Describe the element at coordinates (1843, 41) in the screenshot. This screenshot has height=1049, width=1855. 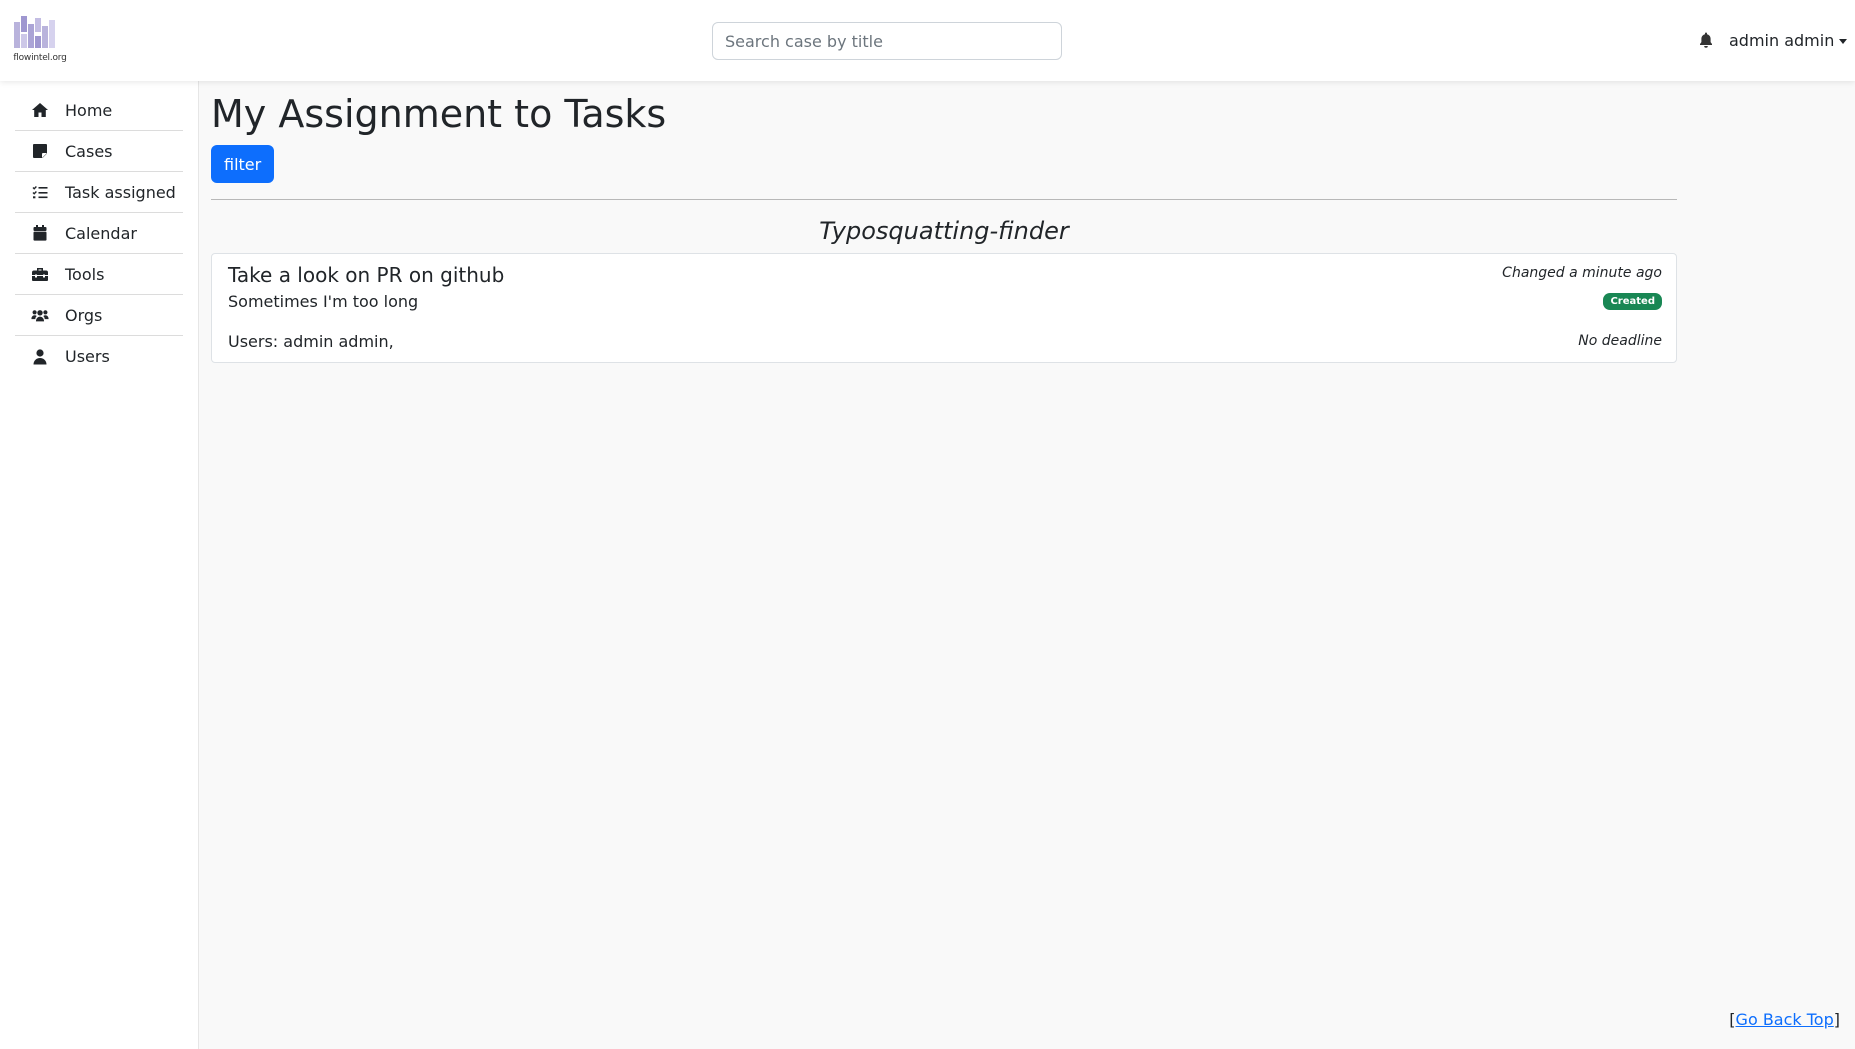
I see `caret-down-icon` at that location.